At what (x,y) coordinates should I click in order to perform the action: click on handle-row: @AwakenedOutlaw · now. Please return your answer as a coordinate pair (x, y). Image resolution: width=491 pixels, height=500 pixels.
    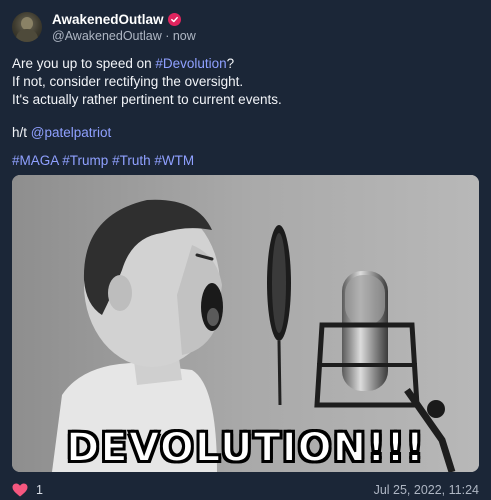
    Looking at the image, I should click on (124, 36).